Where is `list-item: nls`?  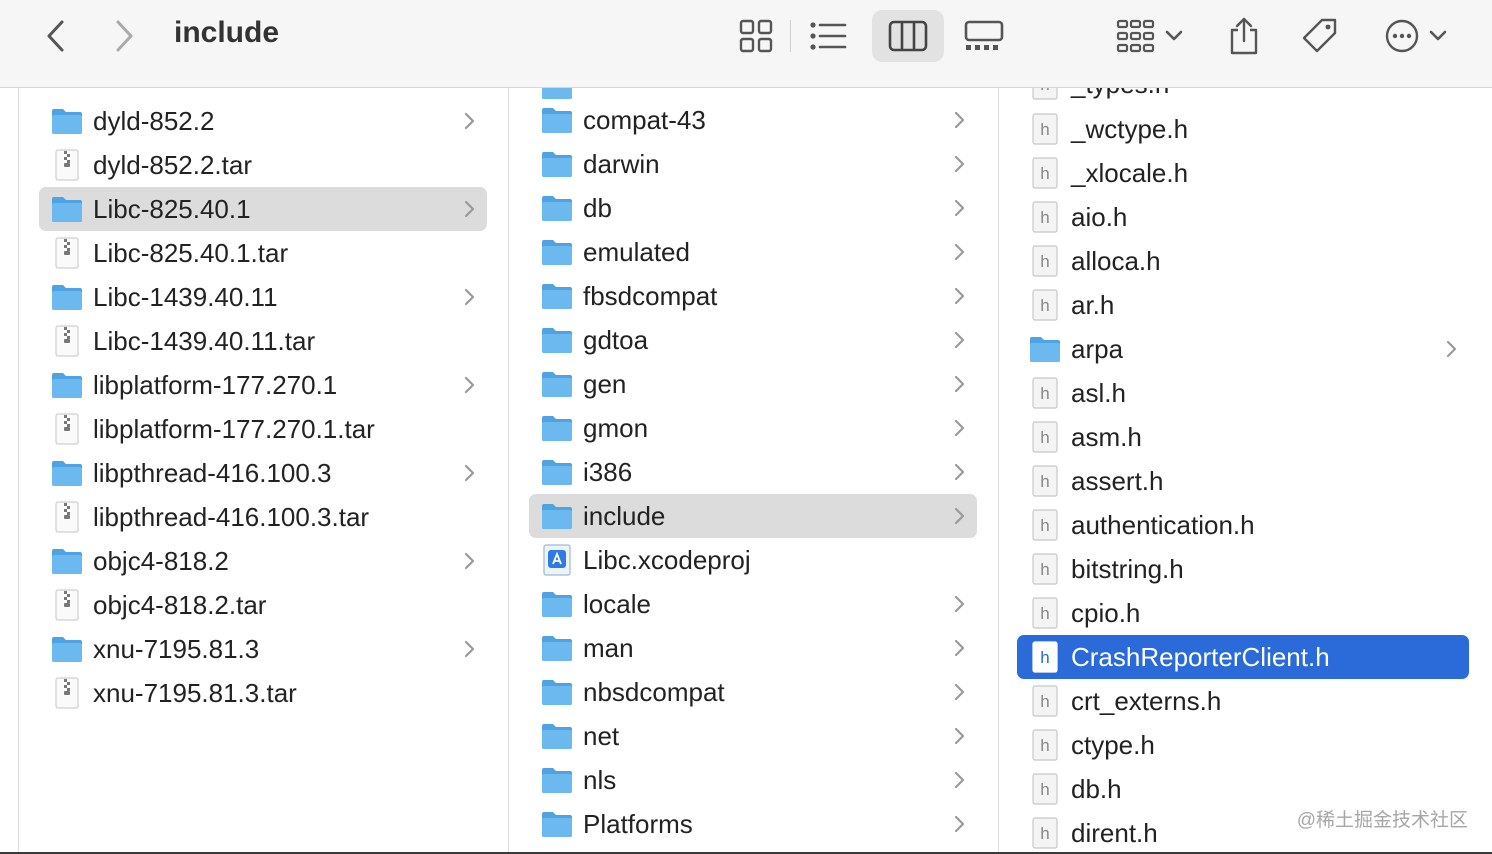
list-item: nls is located at coordinates (753, 780).